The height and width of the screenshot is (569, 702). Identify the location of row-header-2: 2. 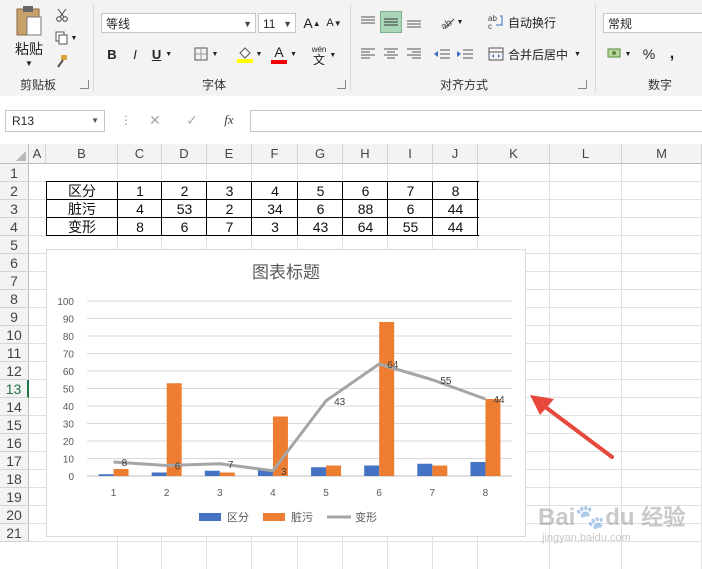
(14, 191).